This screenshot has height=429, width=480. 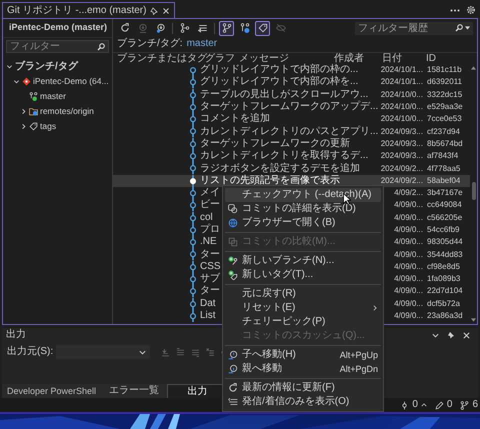 What do you see at coordinates (220, 58) in the screenshot?
I see `column-header: グラフ` at bounding box center [220, 58].